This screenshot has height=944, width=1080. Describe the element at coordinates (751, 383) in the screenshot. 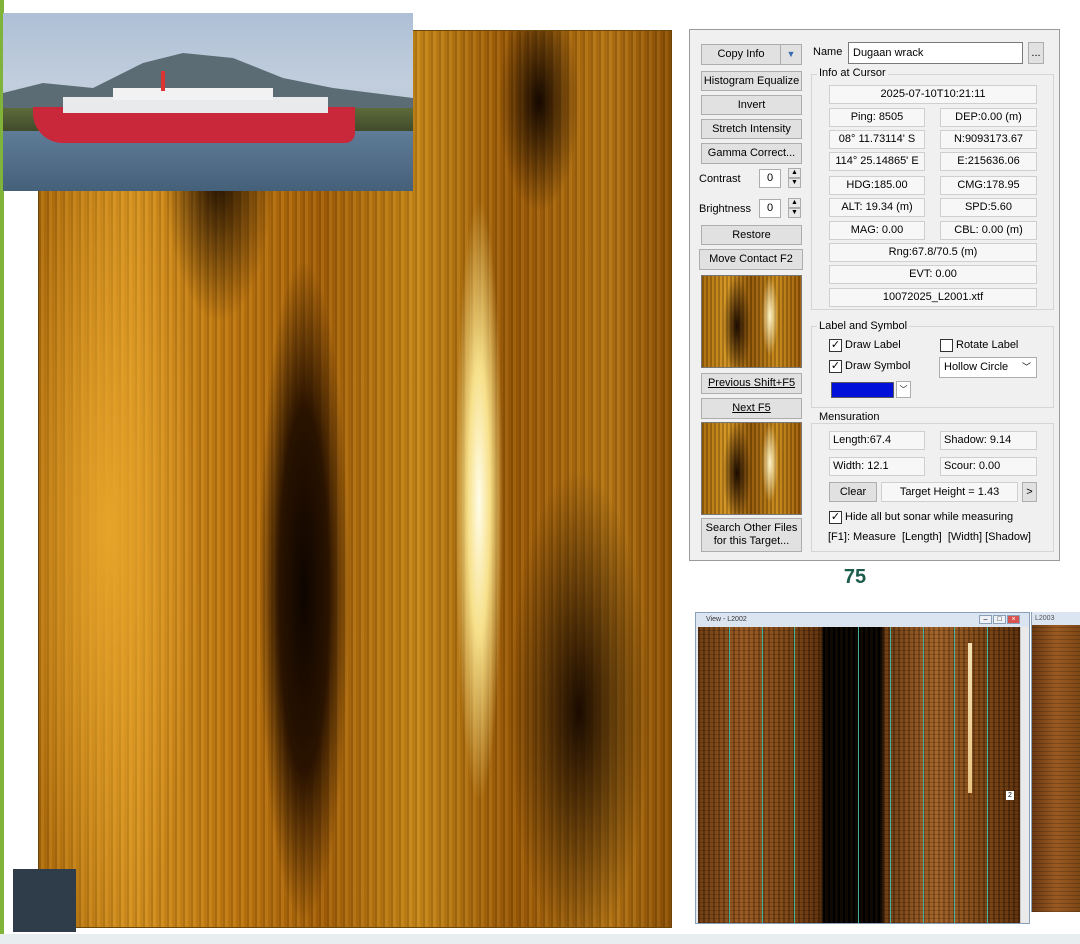

I see `previous-button: Previous Shift+F5` at that location.